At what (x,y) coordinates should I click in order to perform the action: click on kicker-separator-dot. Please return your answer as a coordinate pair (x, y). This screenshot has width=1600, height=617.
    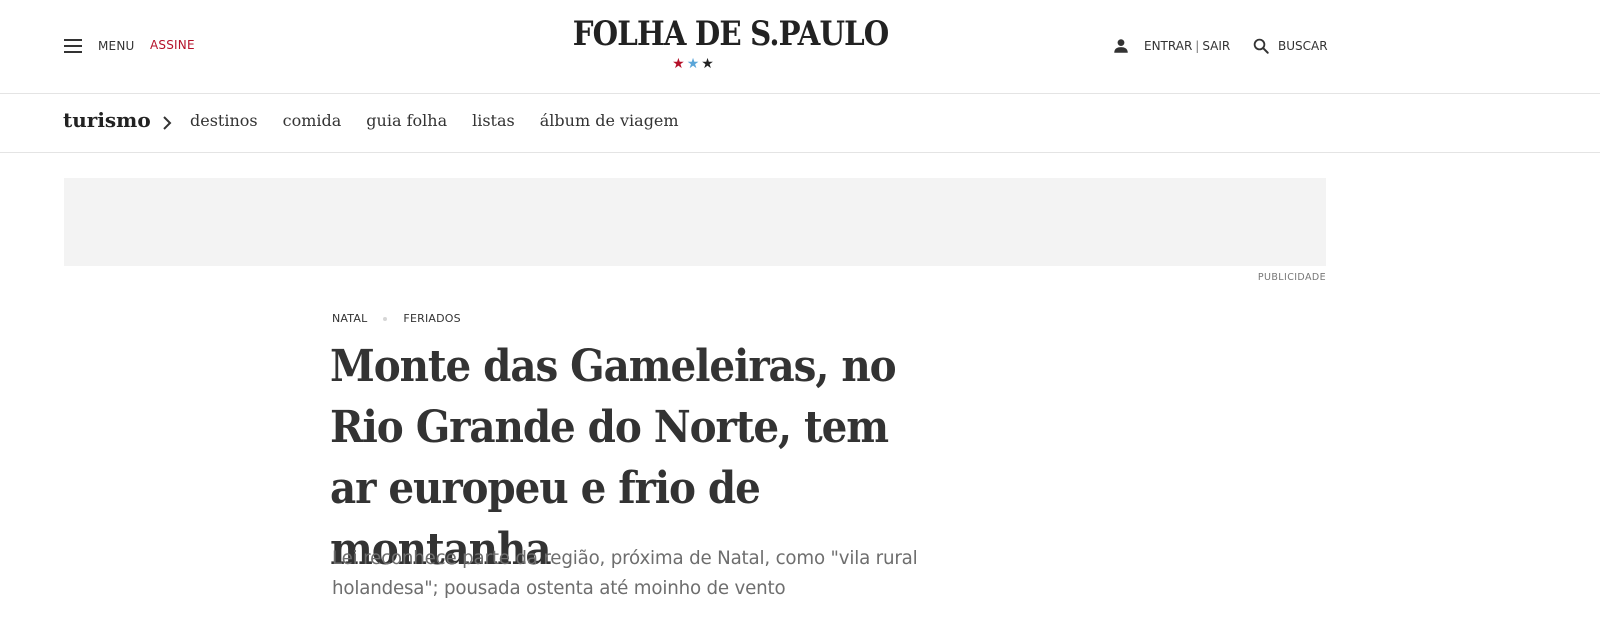
    Looking at the image, I should click on (385, 318).